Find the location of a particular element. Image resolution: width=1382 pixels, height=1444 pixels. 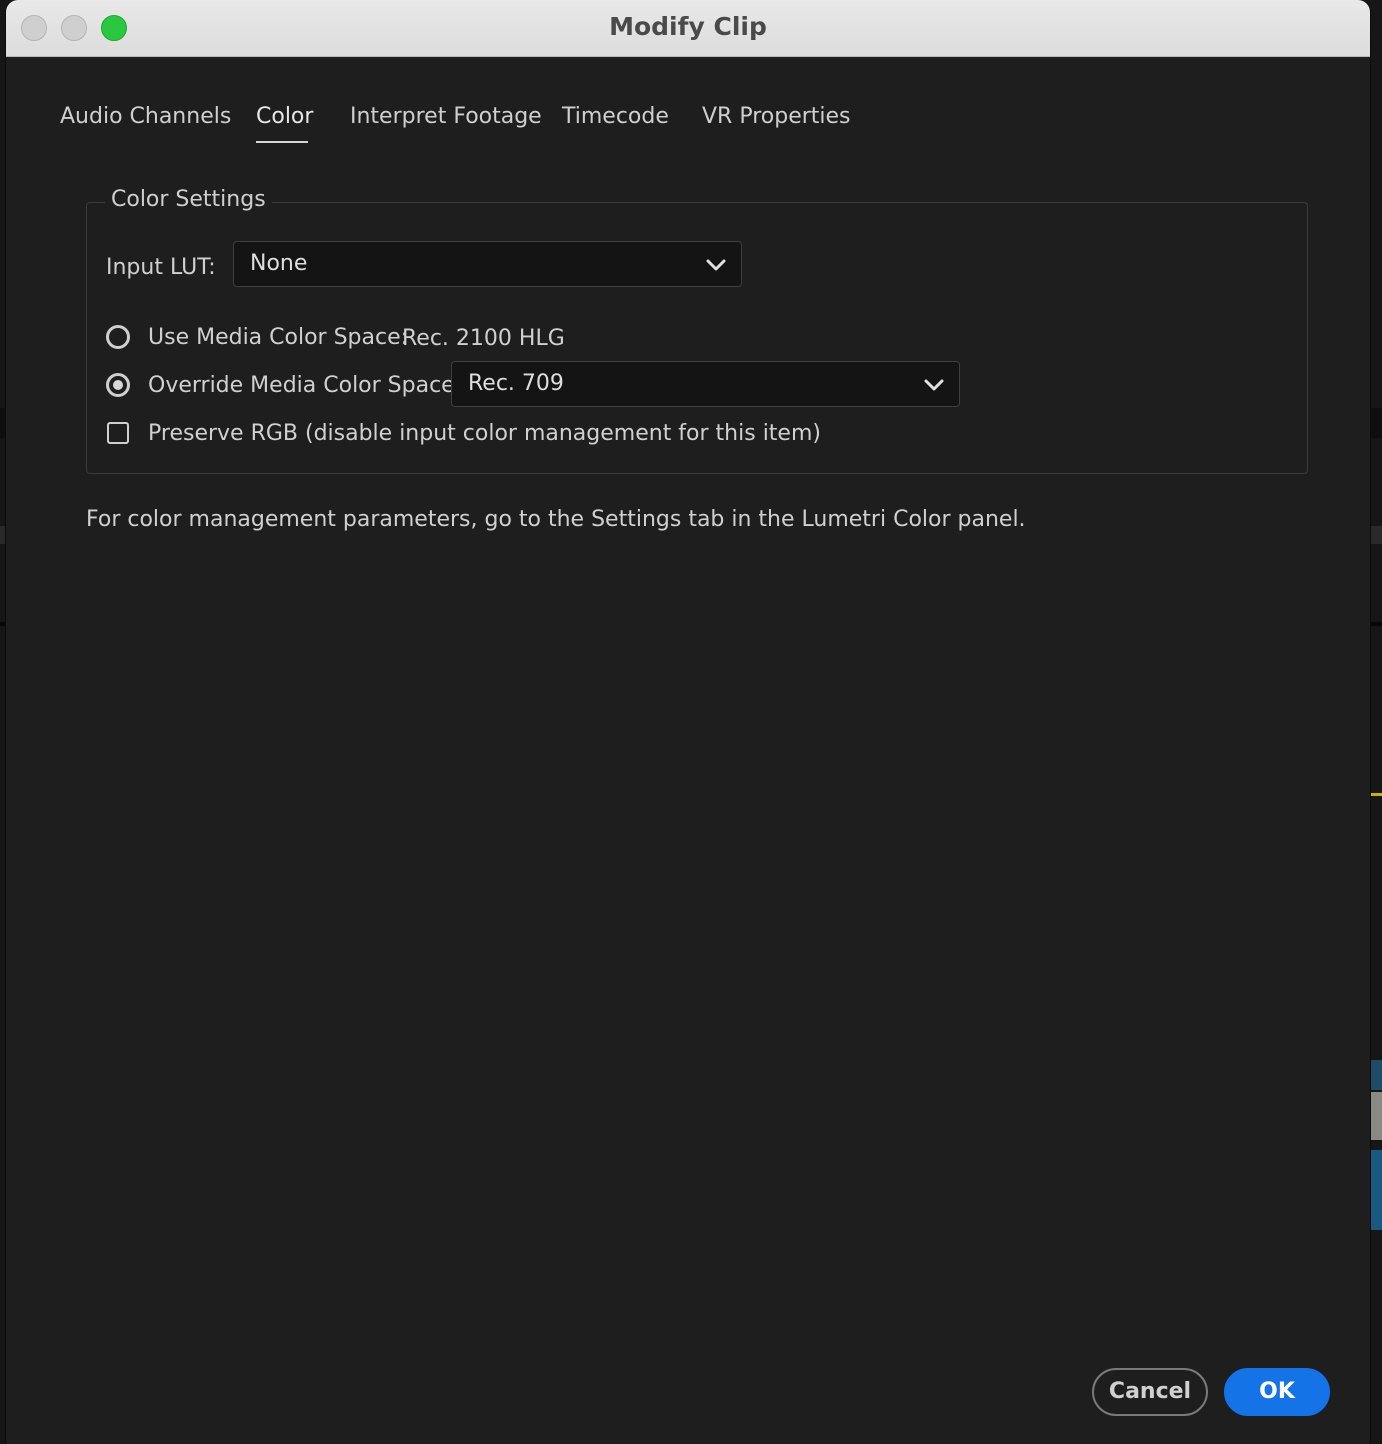

tab-interpret-footage: Interpret Footage is located at coordinates (446, 116).